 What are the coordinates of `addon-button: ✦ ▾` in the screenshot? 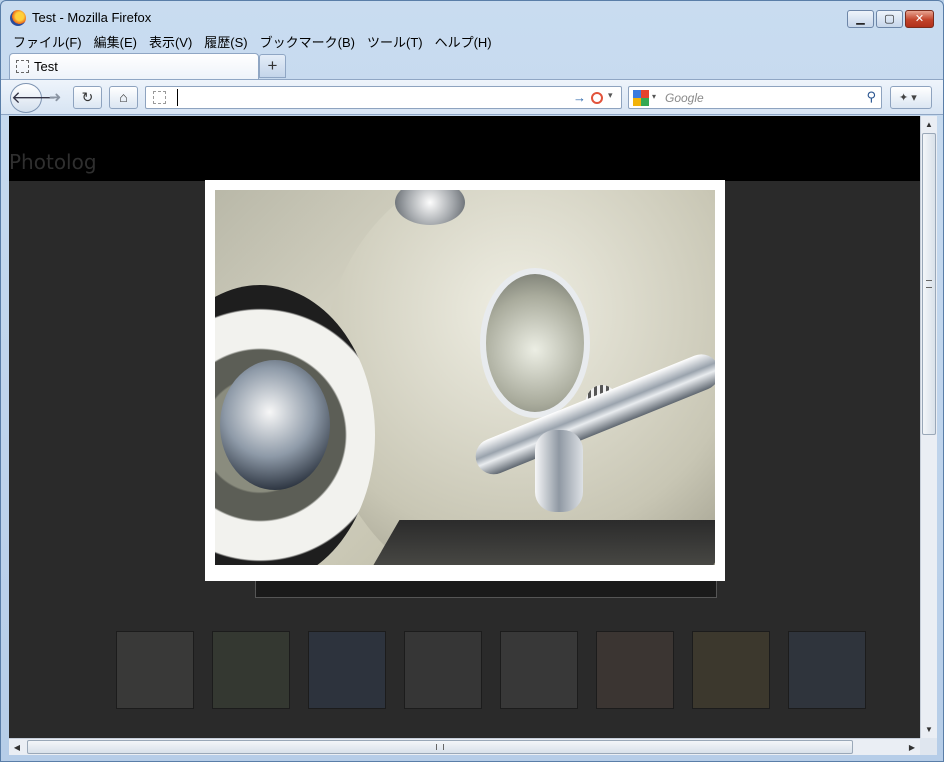 It's located at (911, 97).